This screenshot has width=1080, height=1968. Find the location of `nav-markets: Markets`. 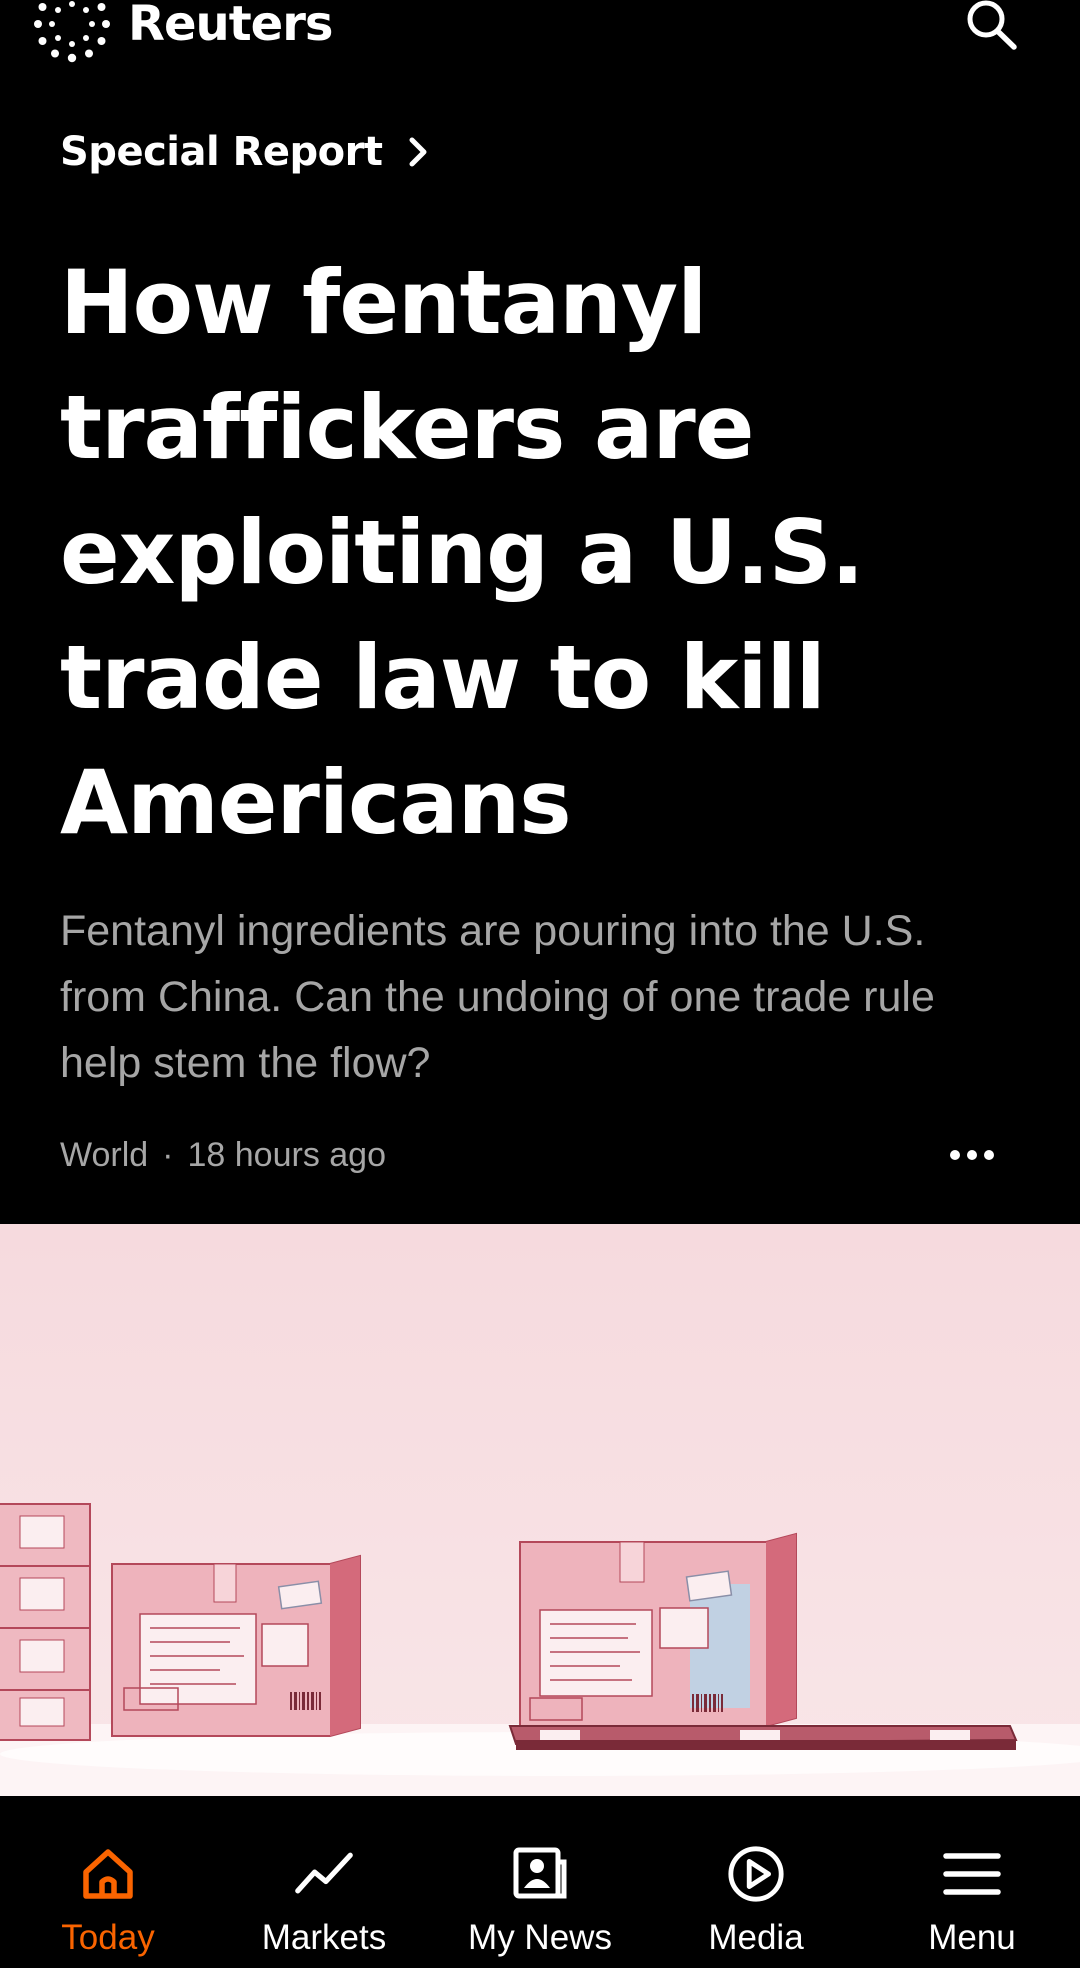

nav-markets: Markets is located at coordinates (324, 1882).